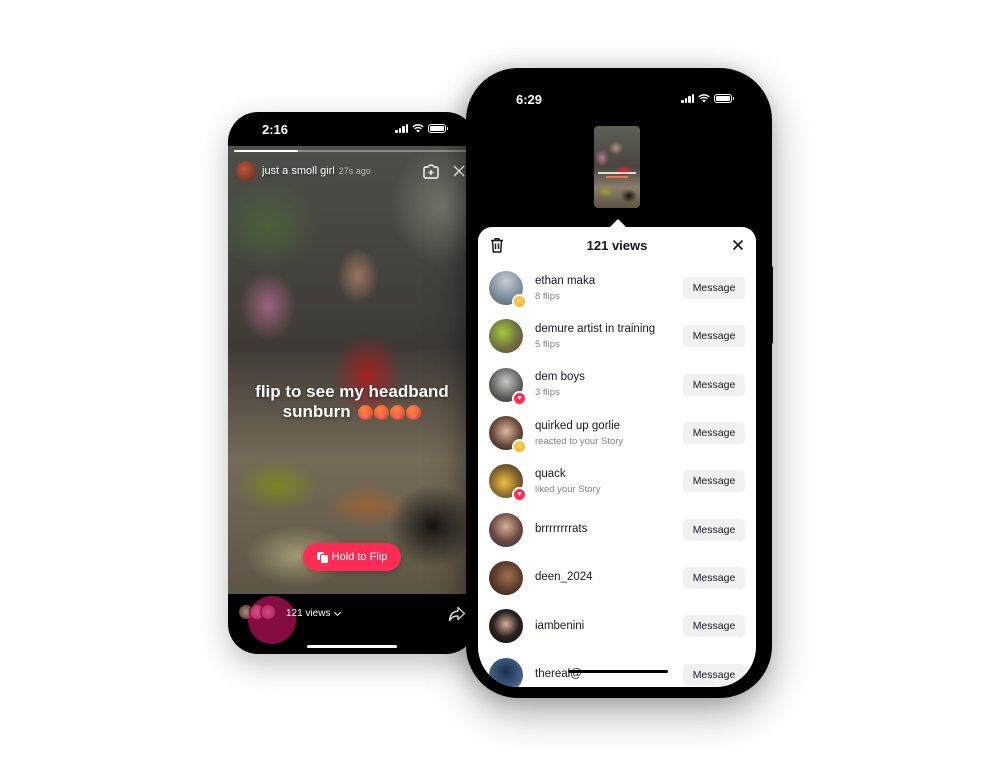 The height and width of the screenshot is (766, 1000). What do you see at coordinates (457, 614) in the screenshot?
I see `share-icon` at bounding box center [457, 614].